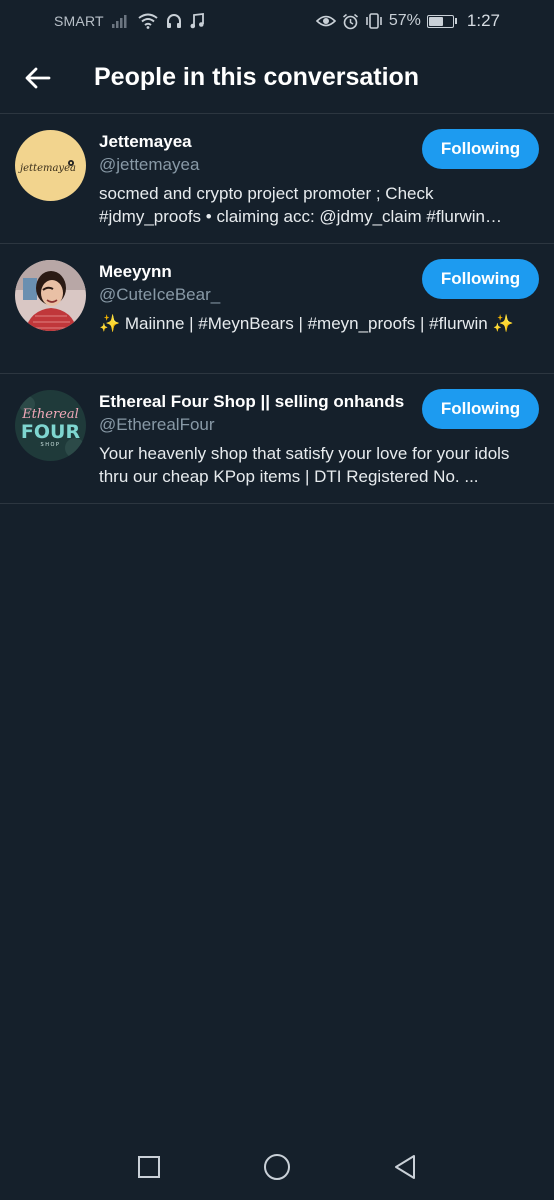 Image resolution: width=554 pixels, height=1200 pixels. I want to click on triangle-back-icon, so click(405, 1167).